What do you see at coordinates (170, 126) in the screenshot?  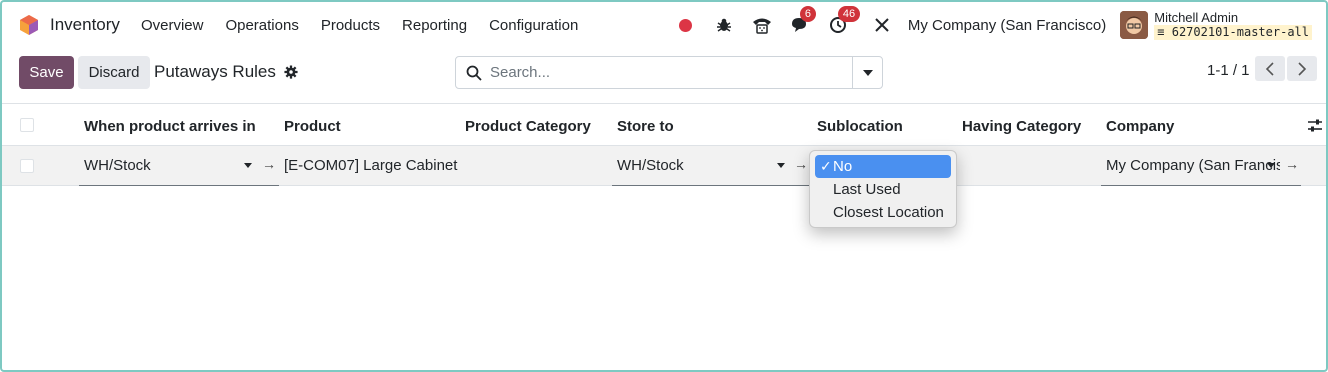 I see `column-header-location: When product arrives in` at bounding box center [170, 126].